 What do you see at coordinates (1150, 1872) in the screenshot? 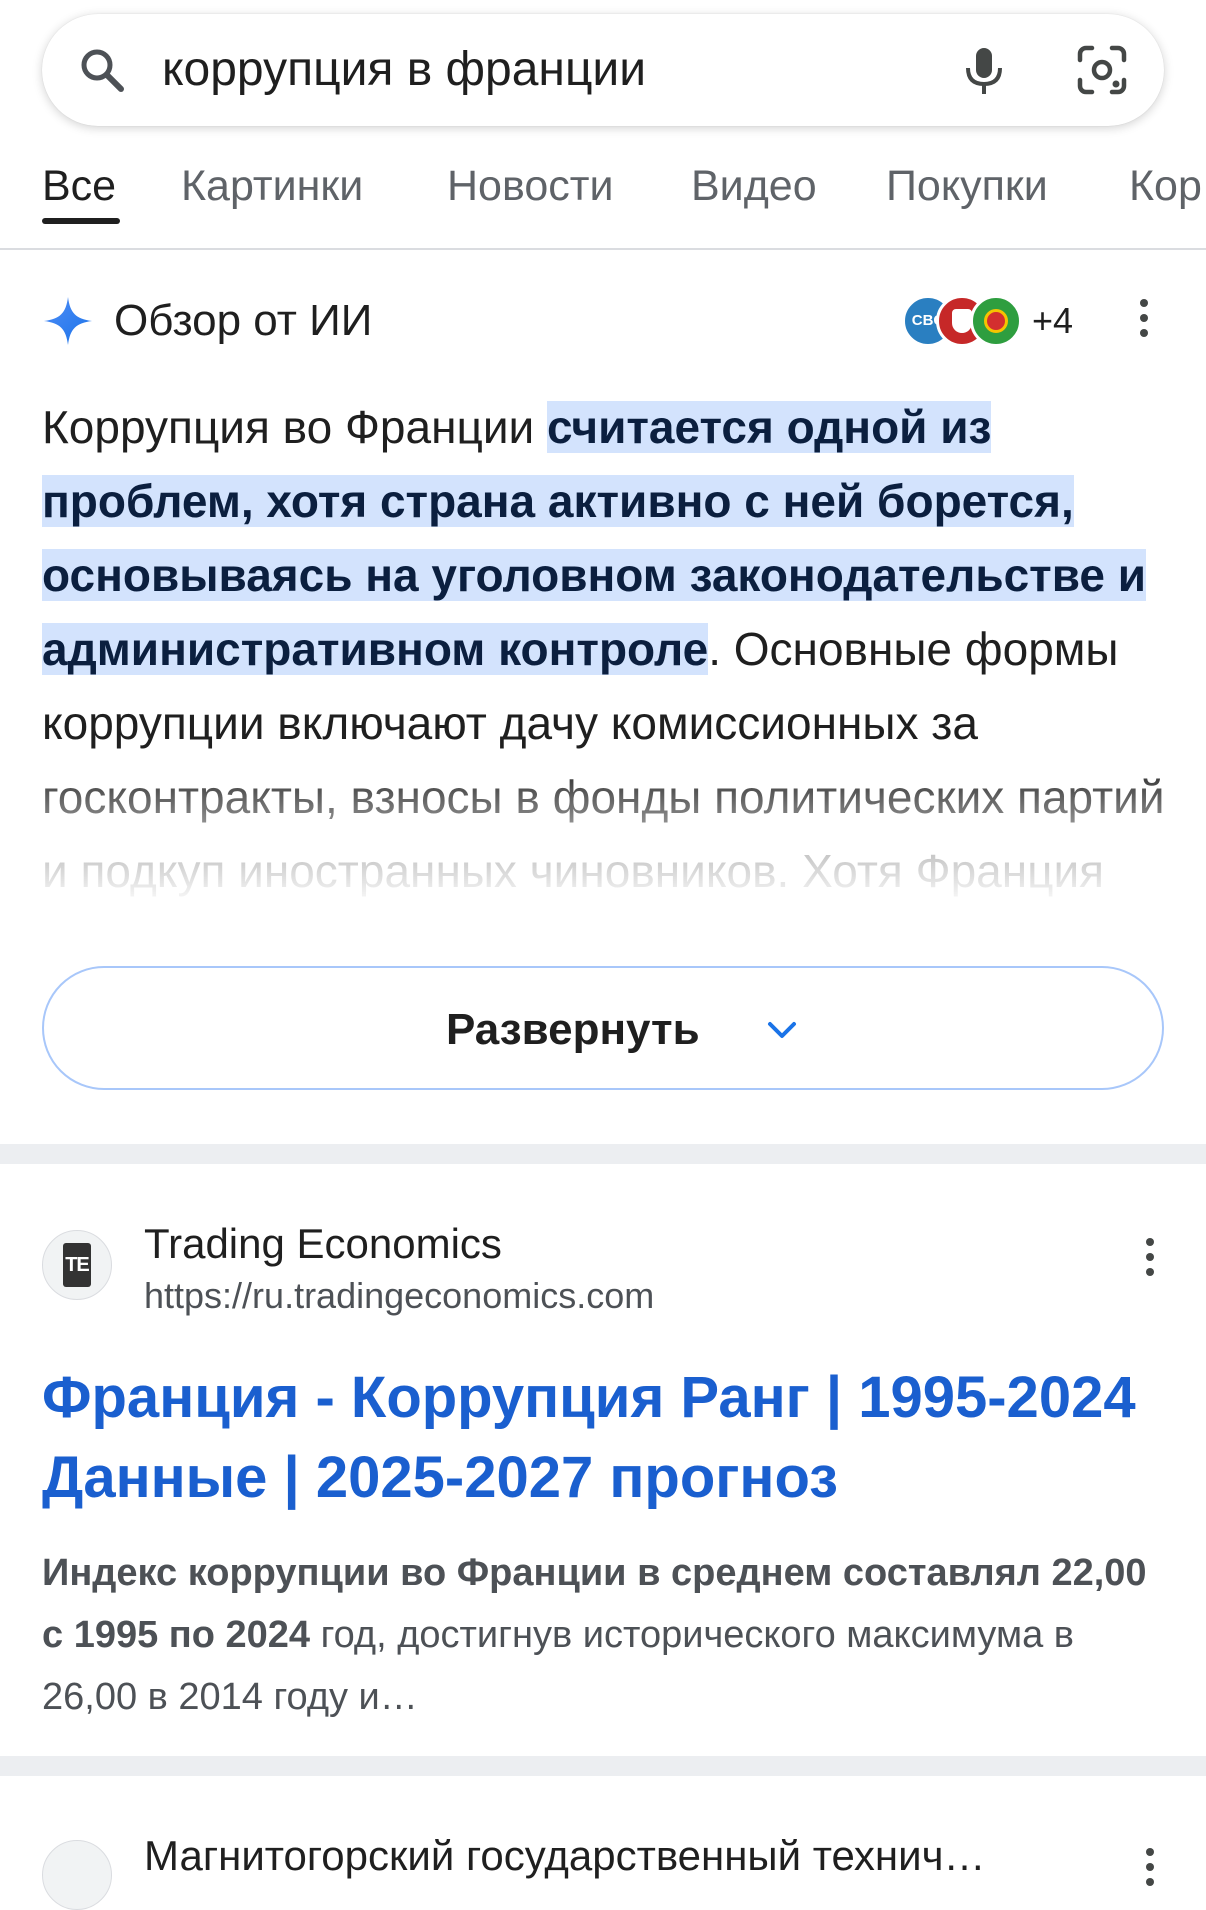
I see `result-2-more-icon` at bounding box center [1150, 1872].